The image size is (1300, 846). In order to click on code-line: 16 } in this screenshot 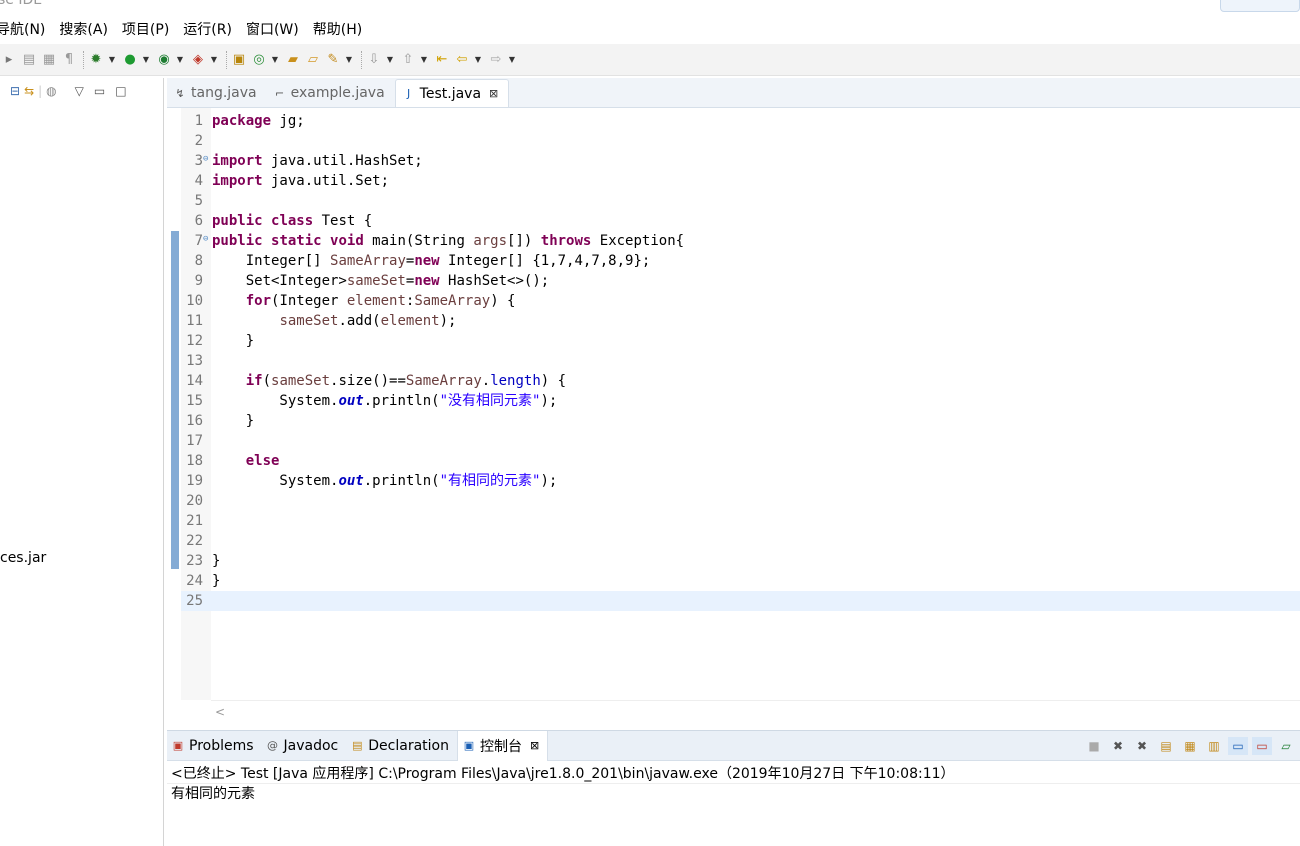, I will do `click(740, 421)`.